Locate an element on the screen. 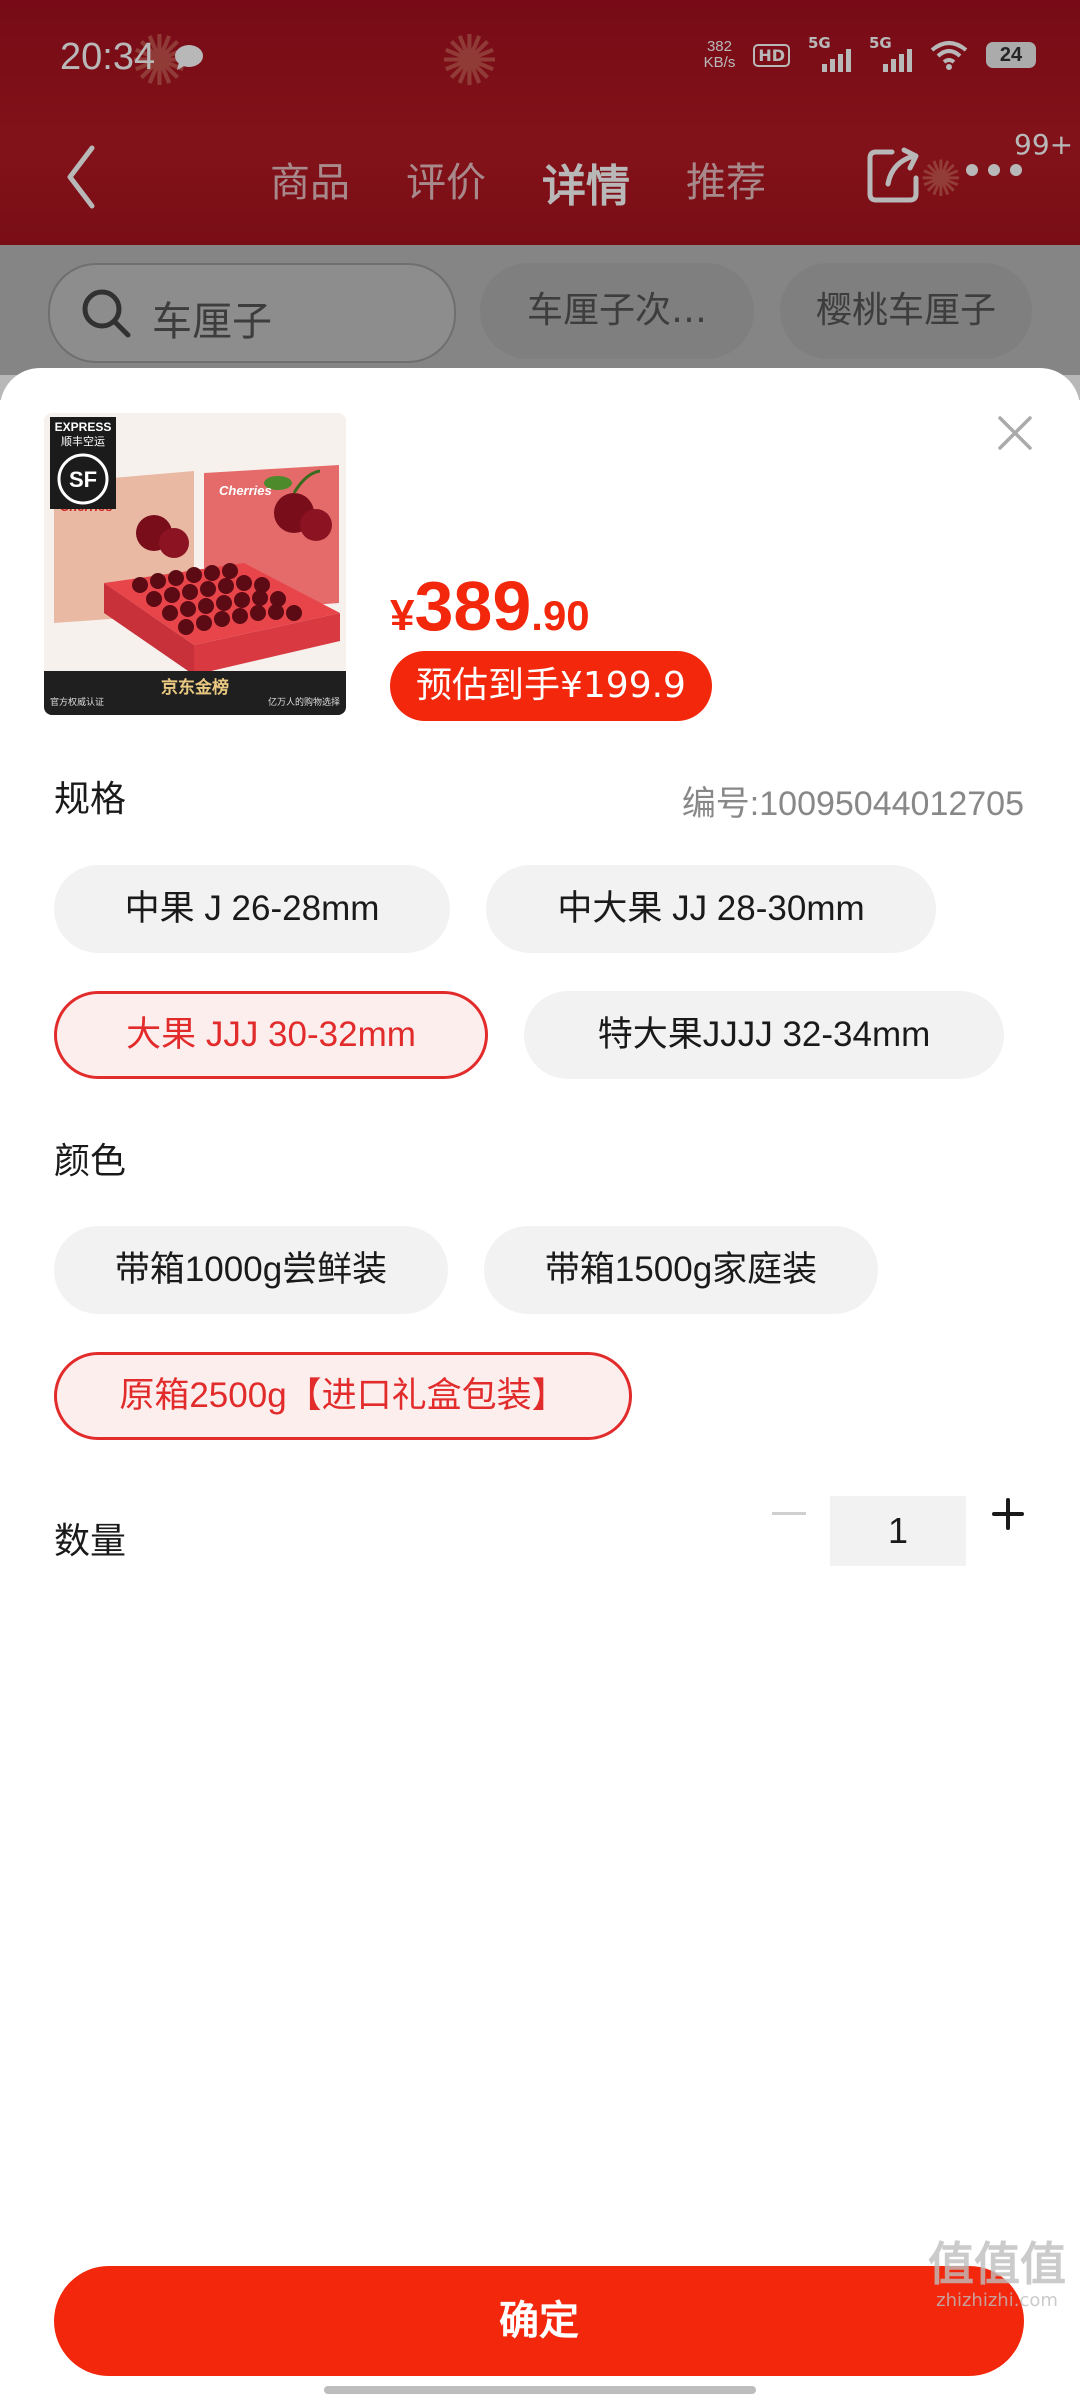  estimated-price-badge: 预估到手¥199.9 is located at coordinates (551, 686).